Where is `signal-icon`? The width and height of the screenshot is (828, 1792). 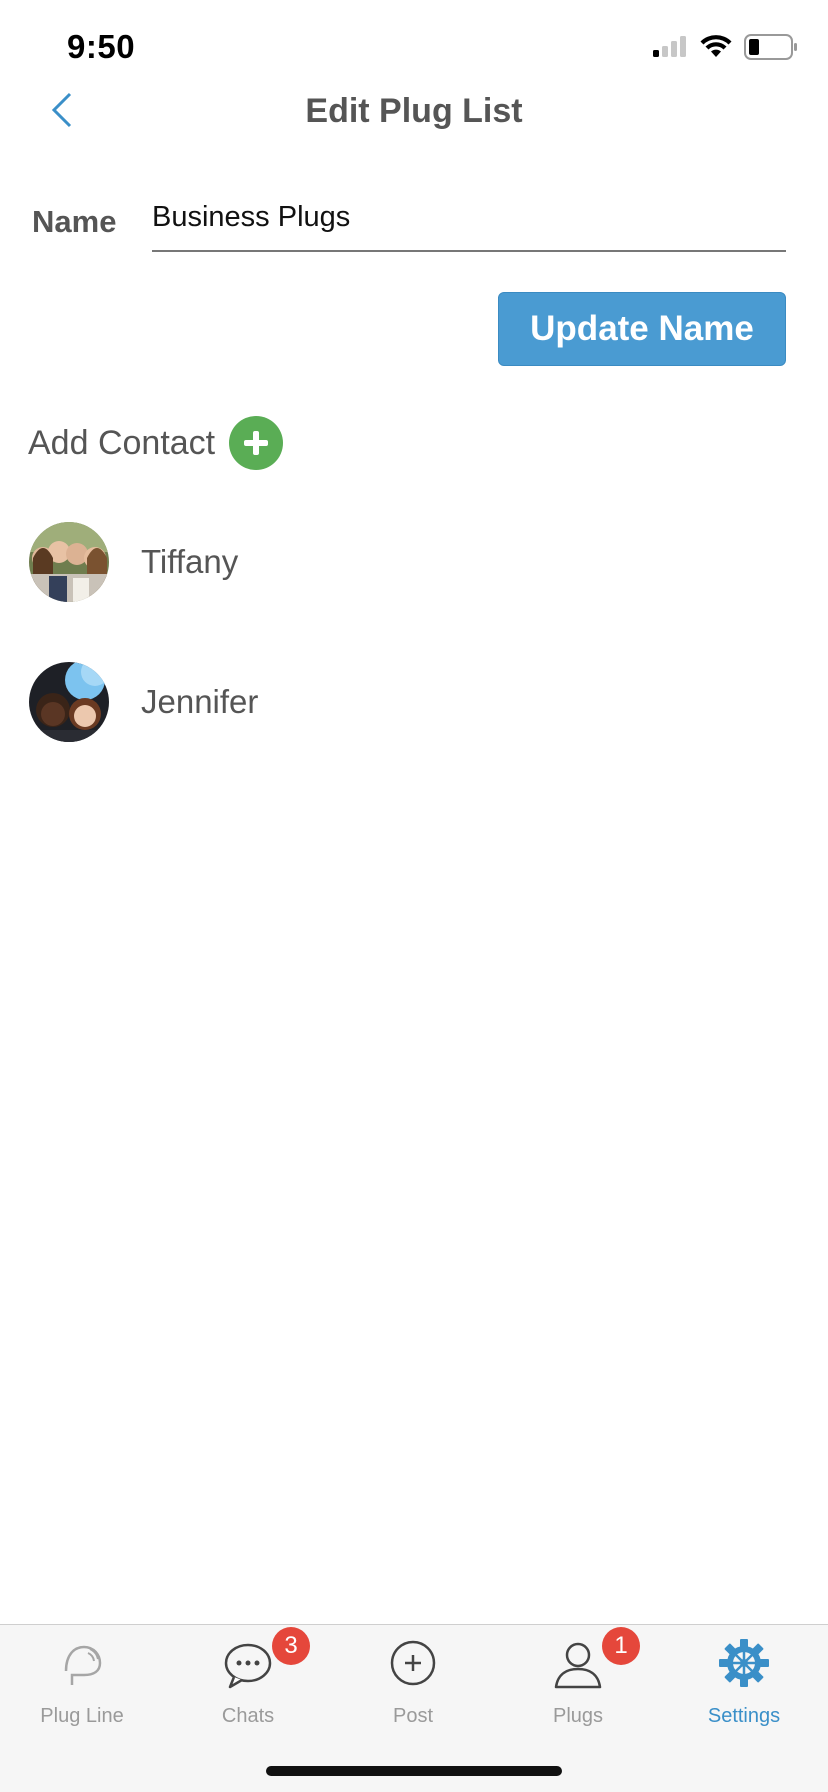 signal-icon is located at coordinates (669, 46).